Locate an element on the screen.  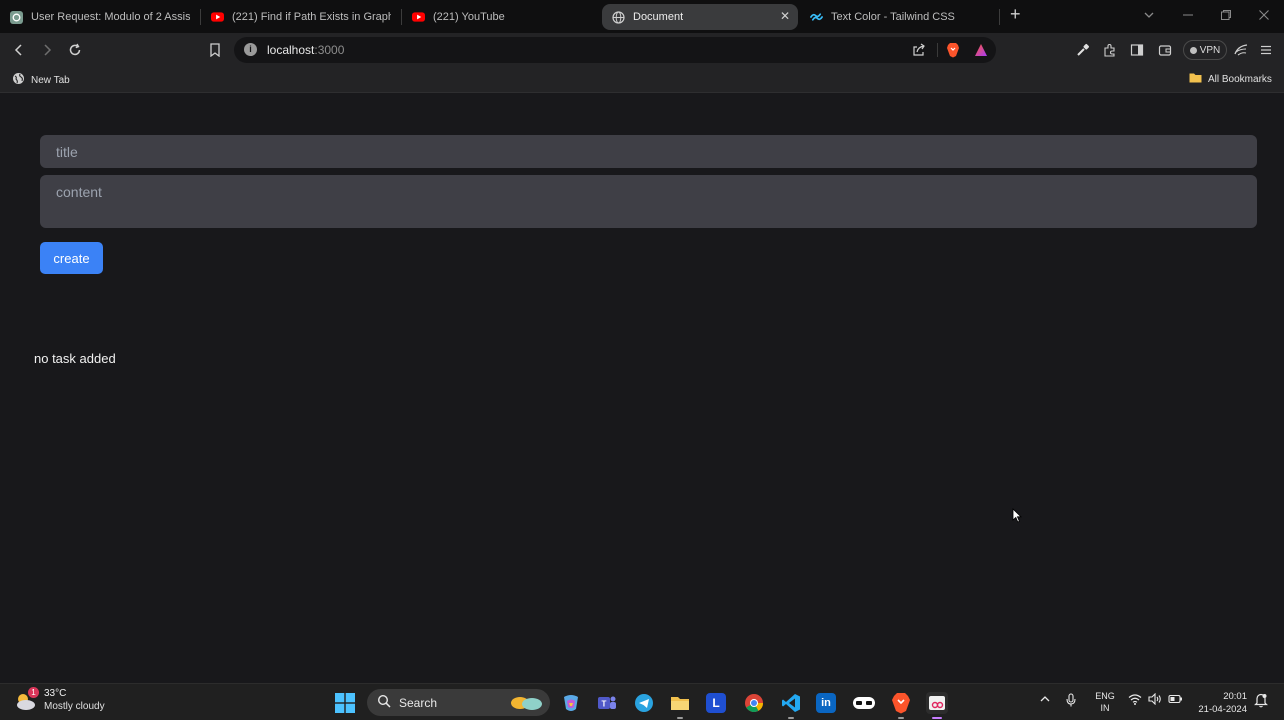
glasses-app-icon is located at coordinates (864, 703).